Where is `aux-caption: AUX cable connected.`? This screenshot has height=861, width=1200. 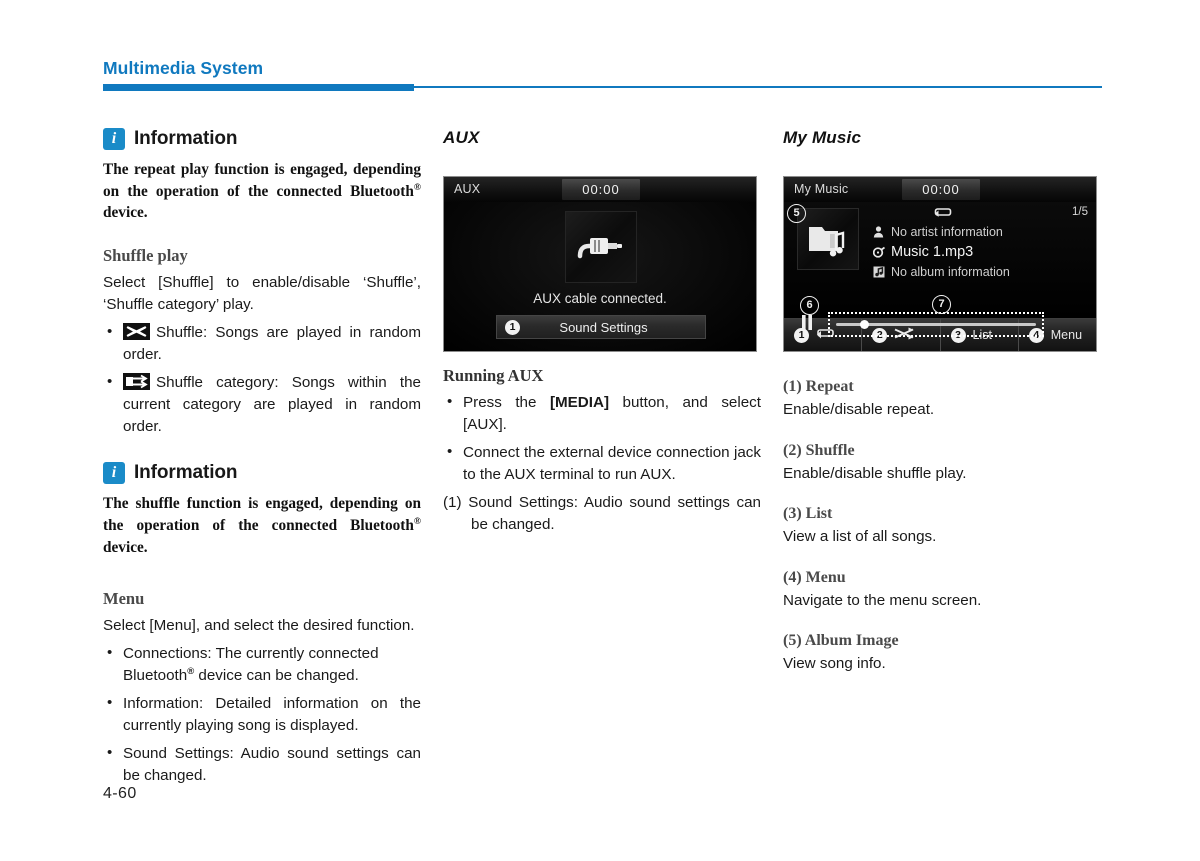 aux-caption: AUX cable connected. is located at coordinates (600, 298).